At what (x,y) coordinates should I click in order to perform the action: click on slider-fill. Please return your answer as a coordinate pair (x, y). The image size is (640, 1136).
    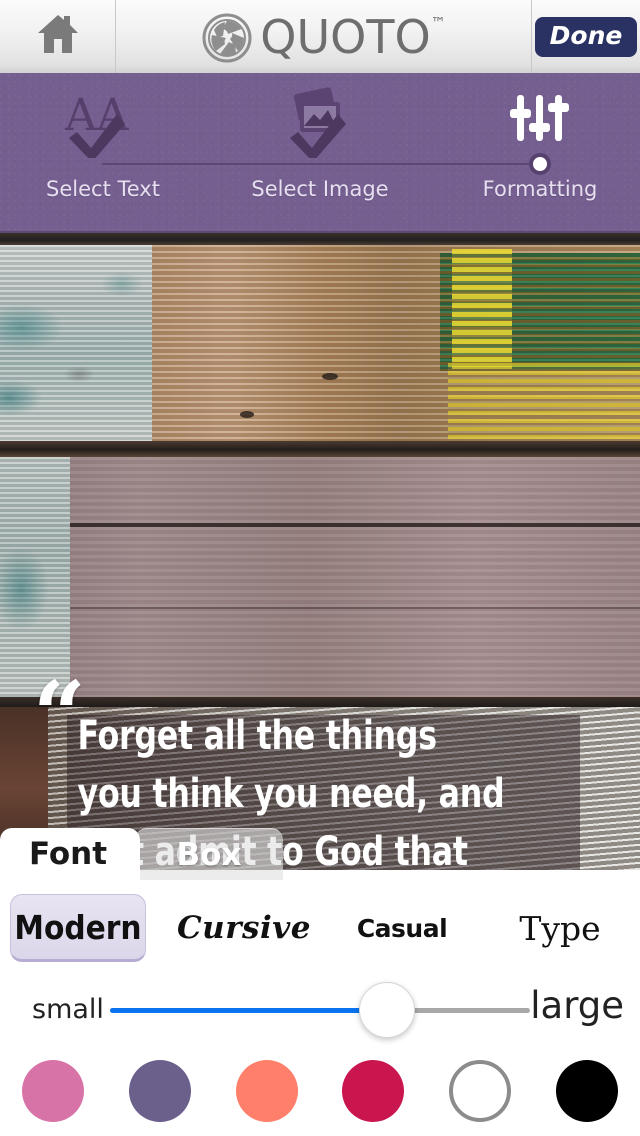
    Looking at the image, I should click on (249, 1010).